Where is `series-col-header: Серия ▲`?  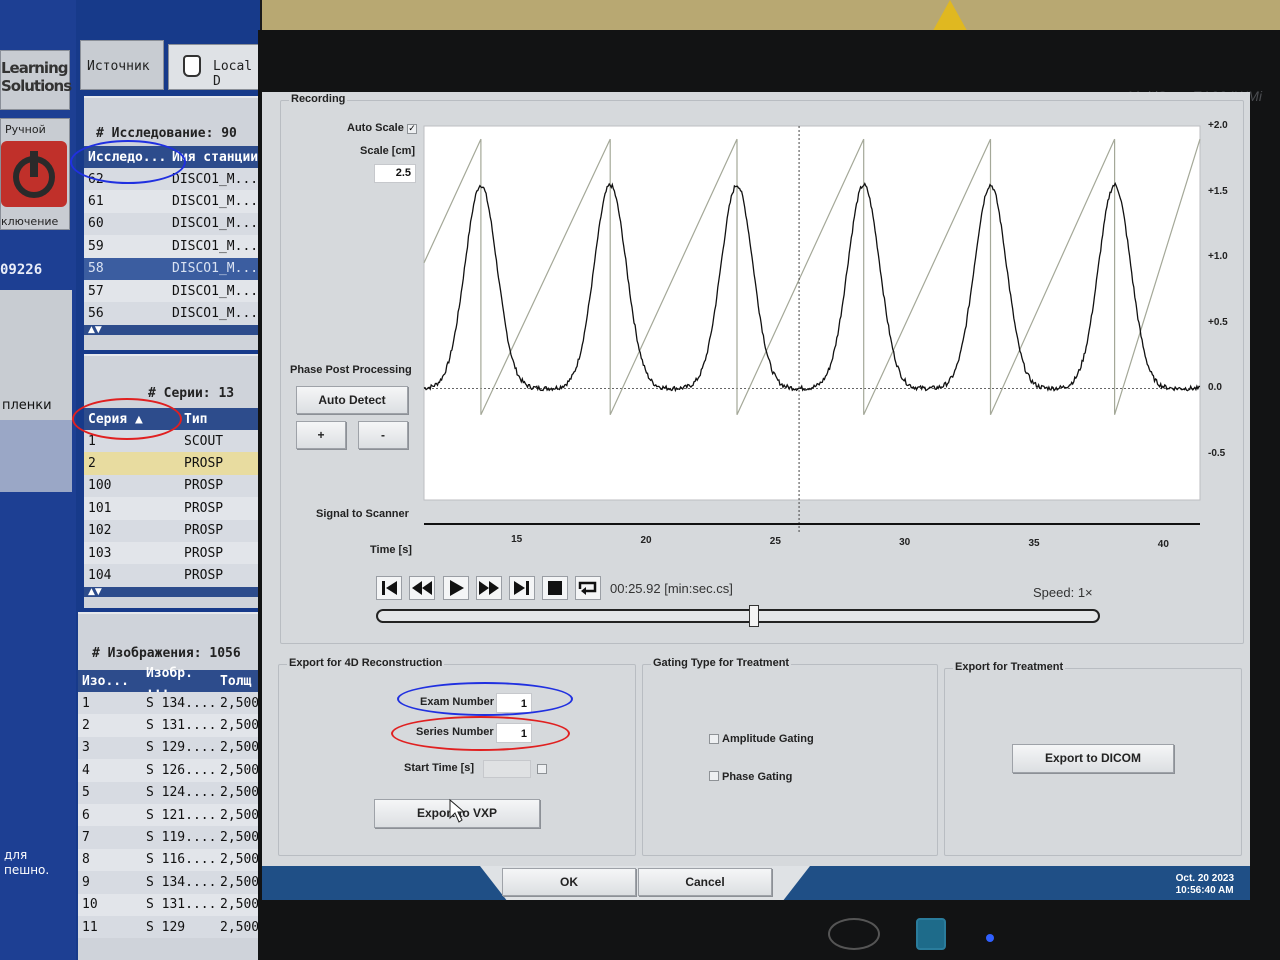
series-col-header: Серия ▲ is located at coordinates (132, 419).